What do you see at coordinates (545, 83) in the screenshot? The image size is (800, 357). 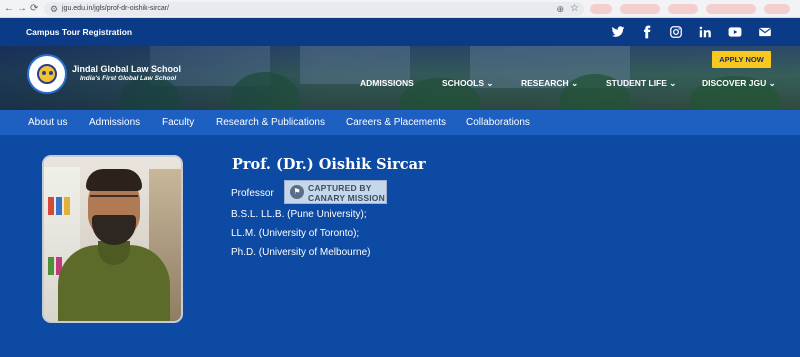 I see `menu-research-label: RESEARCH` at bounding box center [545, 83].